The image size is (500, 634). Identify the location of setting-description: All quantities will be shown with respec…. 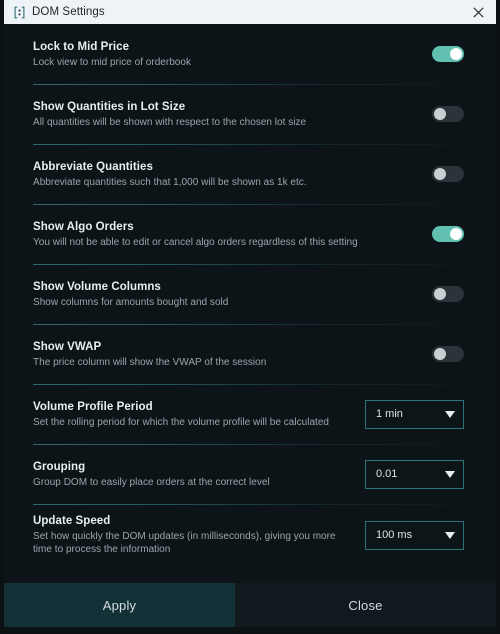
(170, 122).